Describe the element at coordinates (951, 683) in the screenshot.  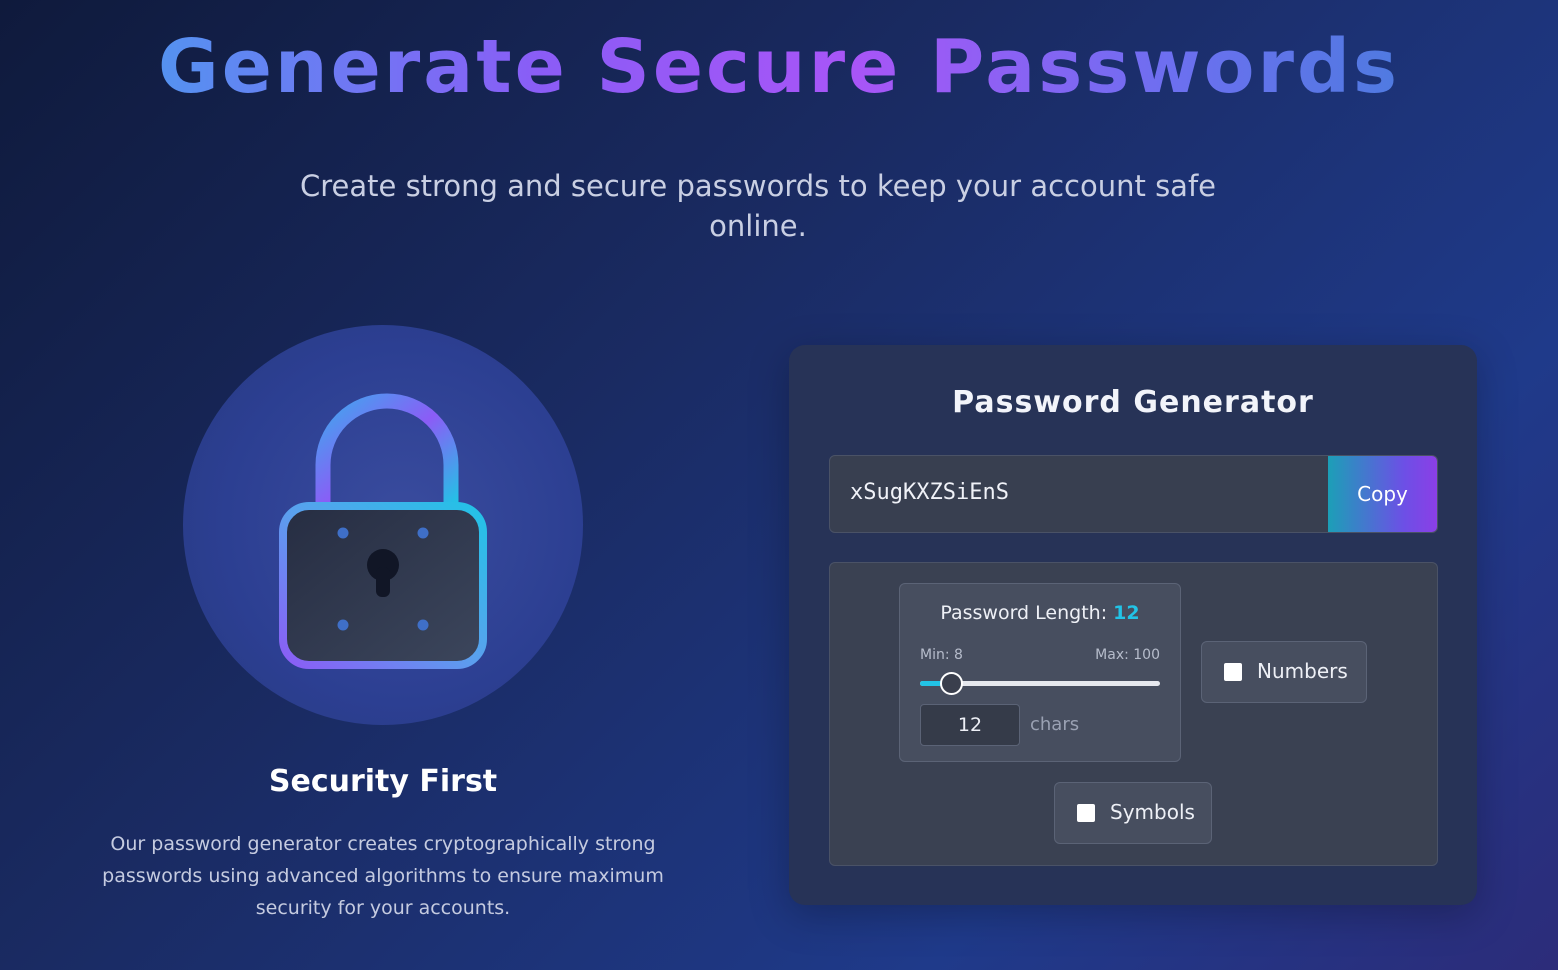
I see `length-slider-thumb` at that location.